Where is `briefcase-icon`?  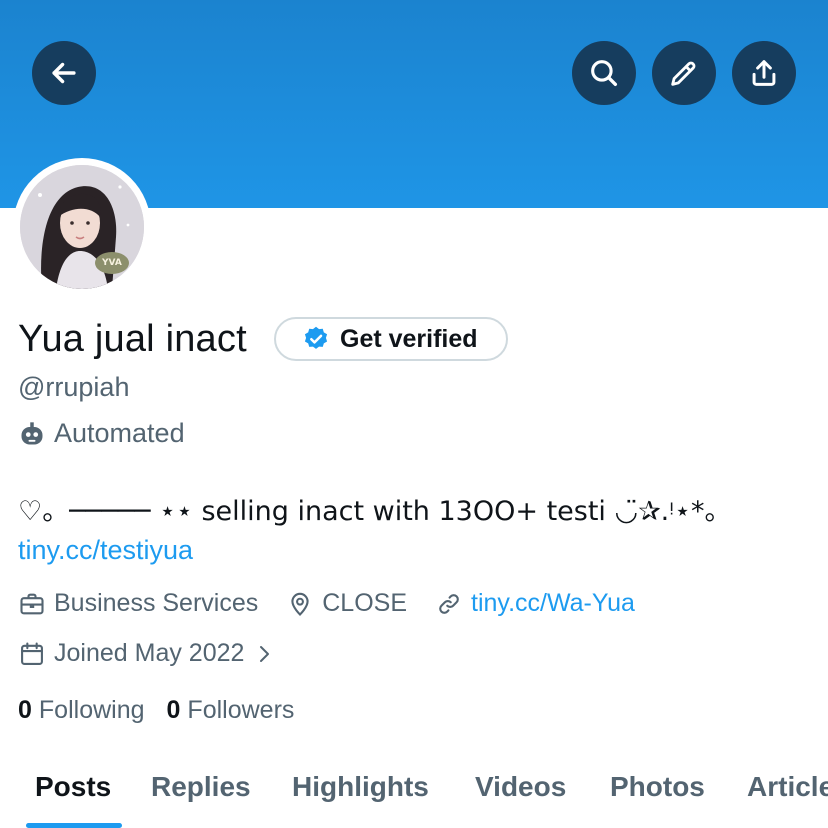 briefcase-icon is located at coordinates (32, 603).